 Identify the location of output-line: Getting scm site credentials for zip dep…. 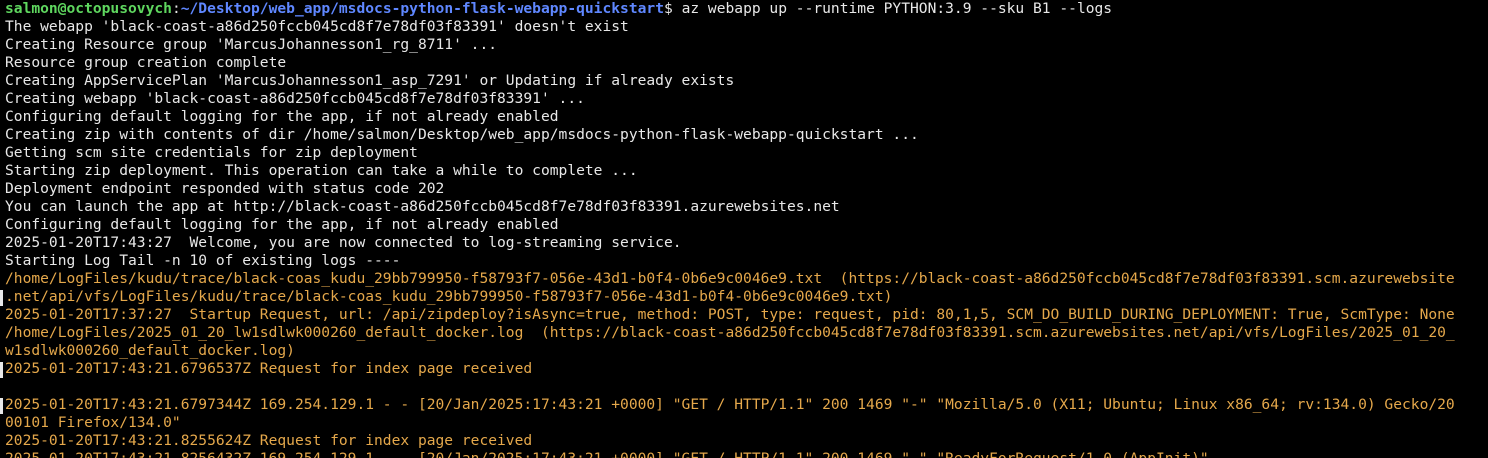
(211, 152).